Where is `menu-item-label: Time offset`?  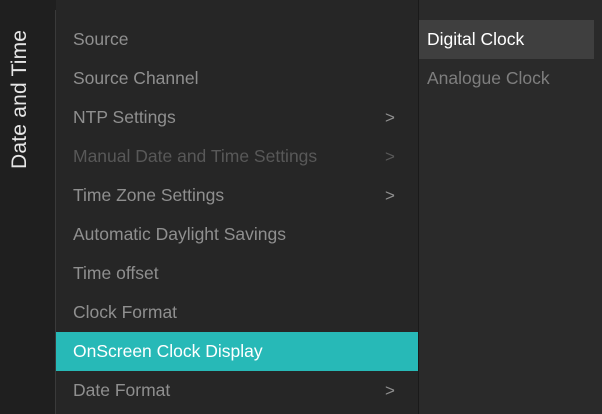
menu-item-label: Time offset is located at coordinates (116, 273).